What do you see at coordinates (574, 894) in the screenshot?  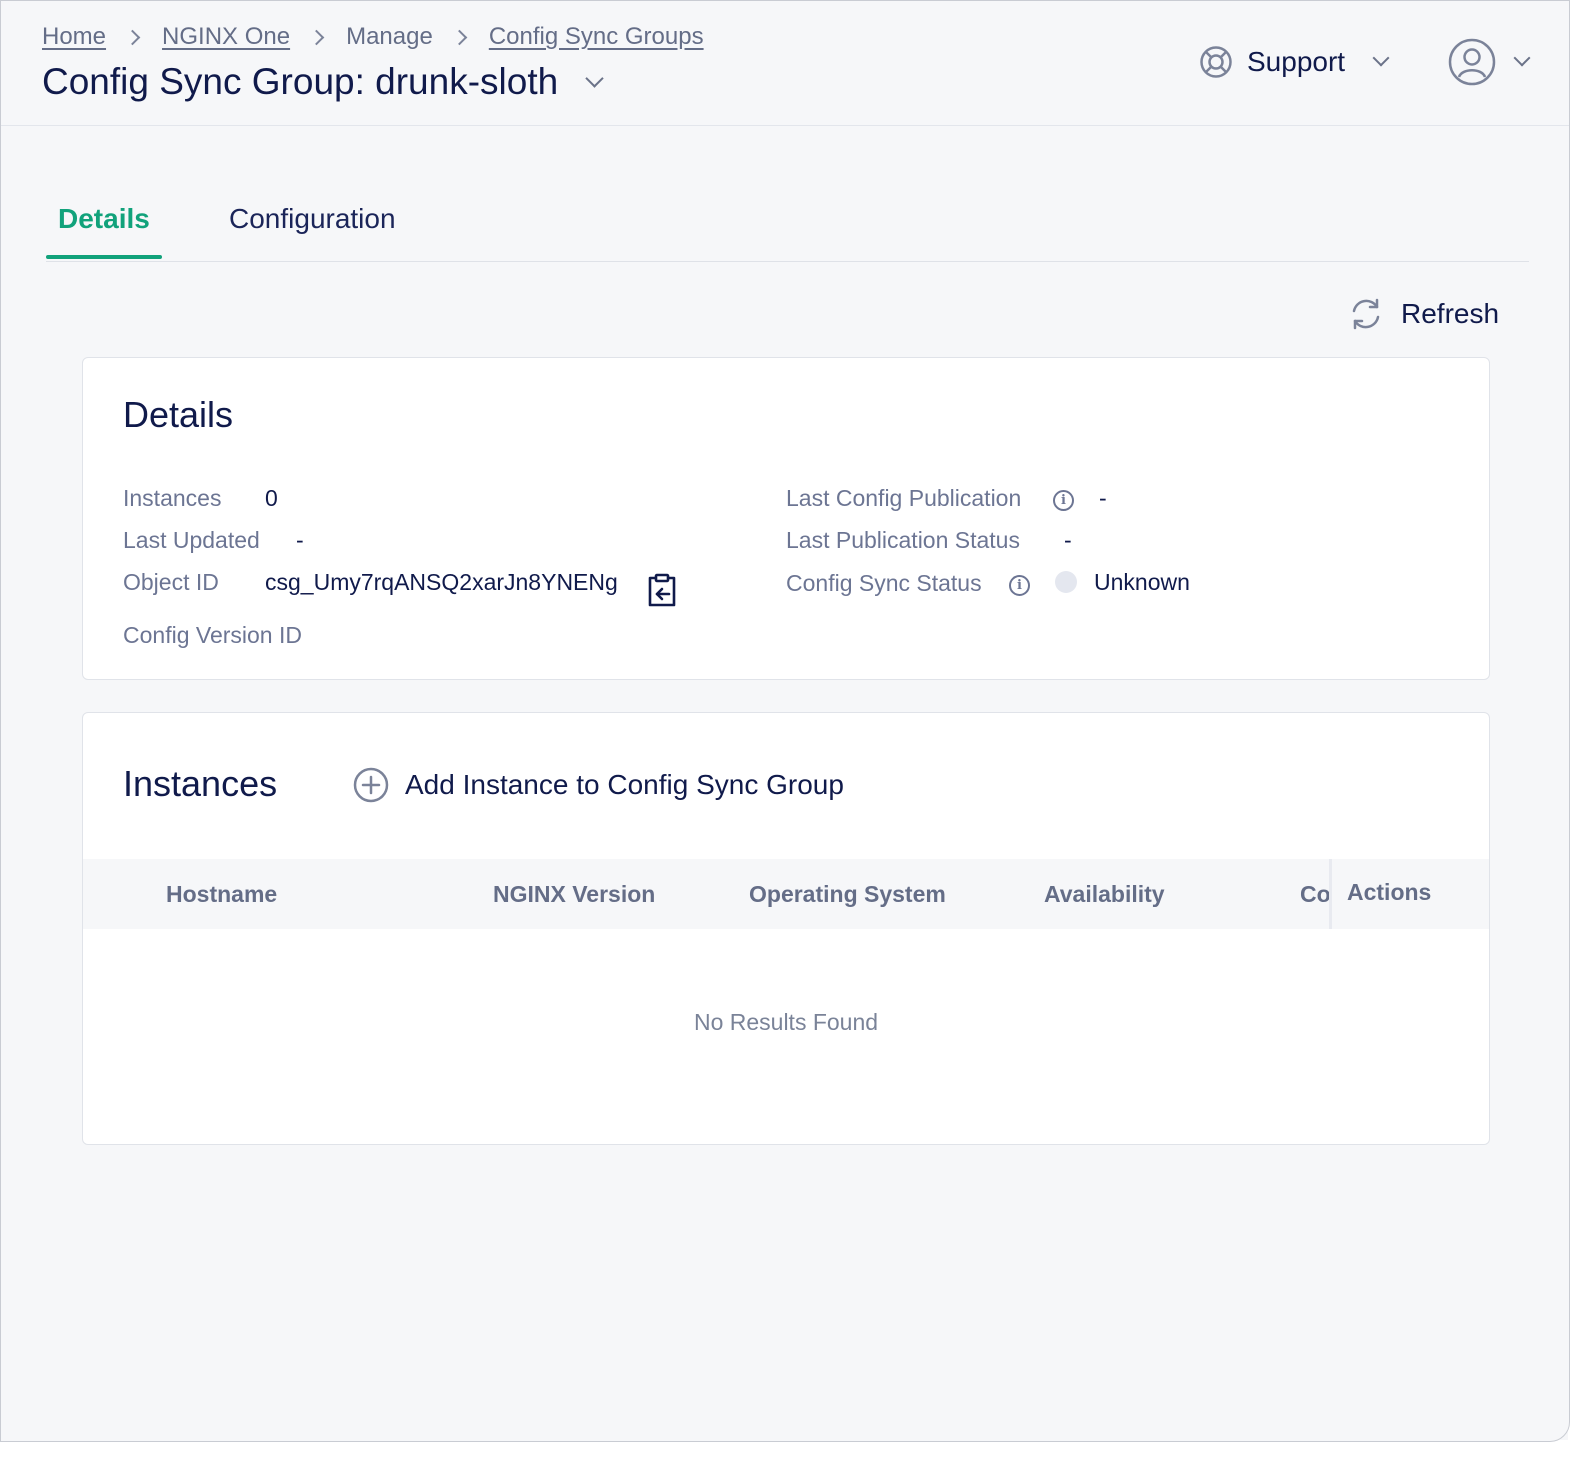 I see `column-header-nginx-version: NGINX Version` at bounding box center [574, 894].